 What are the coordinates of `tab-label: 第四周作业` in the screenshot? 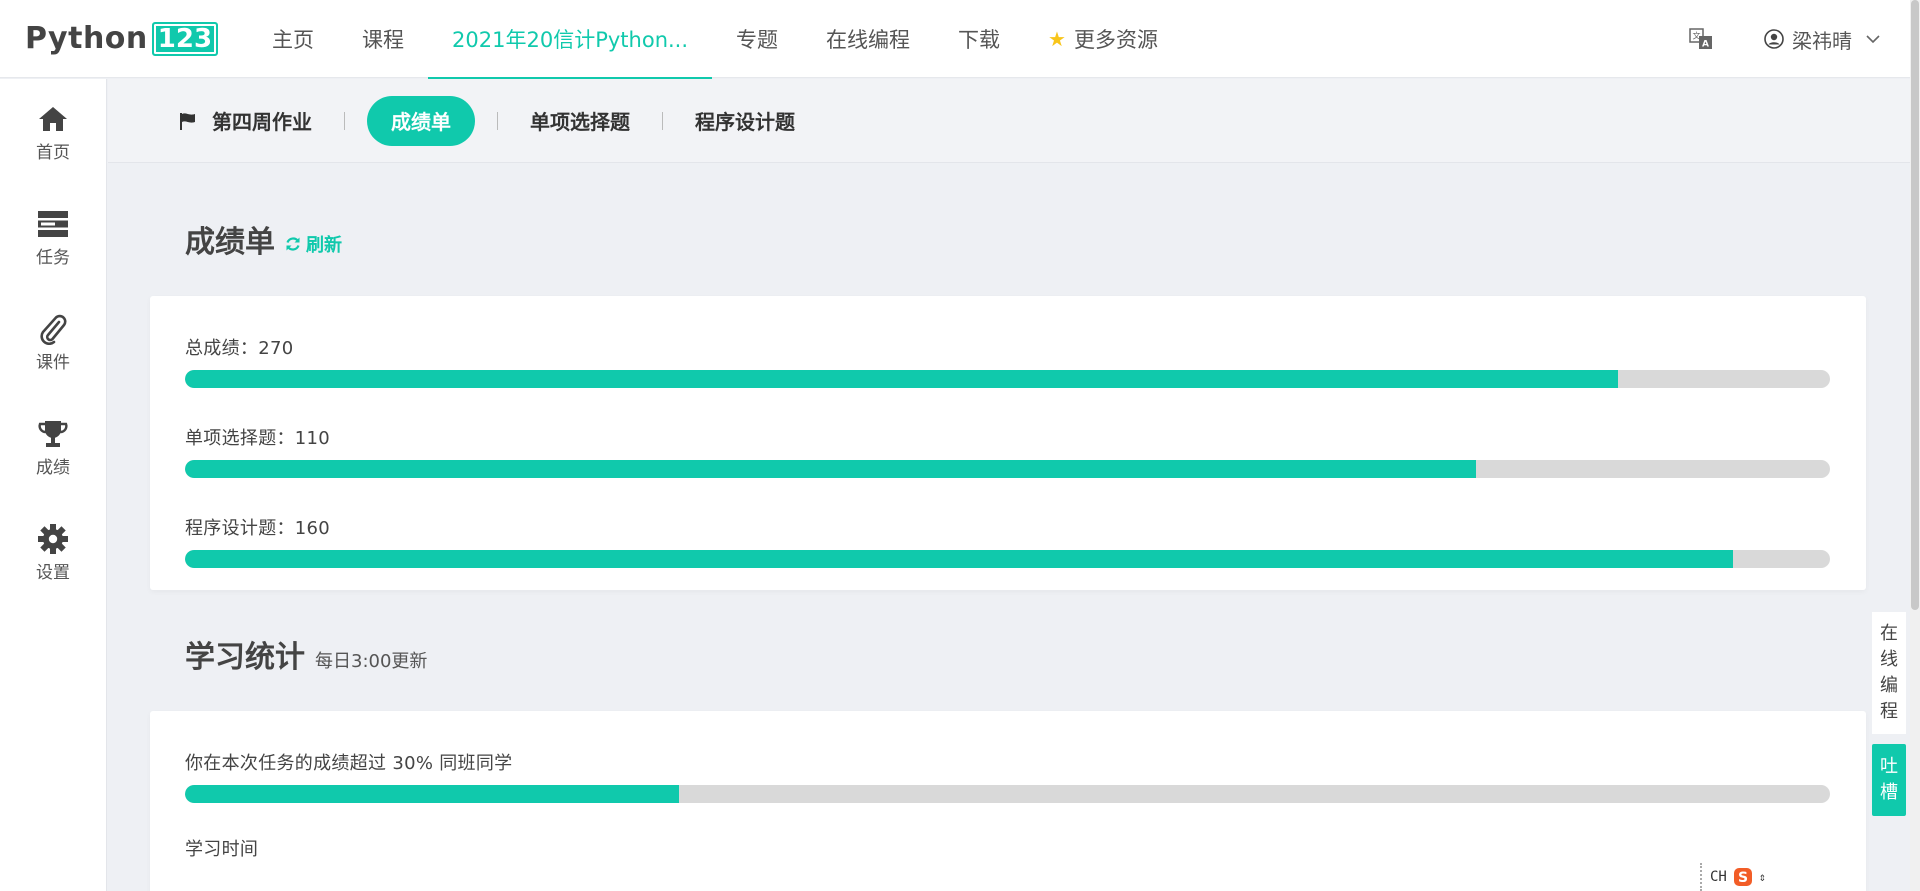 It's located at (262, 122).